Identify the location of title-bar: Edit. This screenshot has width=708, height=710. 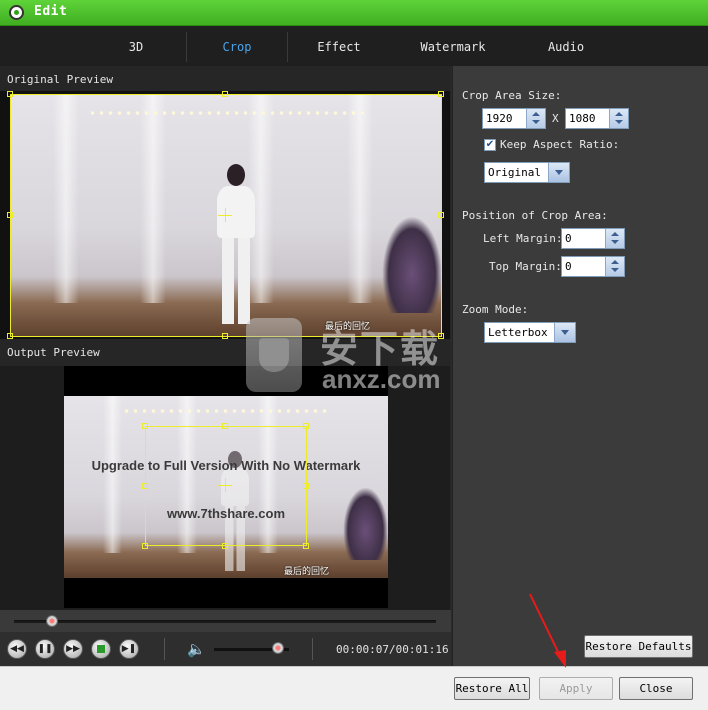
(354, 13).